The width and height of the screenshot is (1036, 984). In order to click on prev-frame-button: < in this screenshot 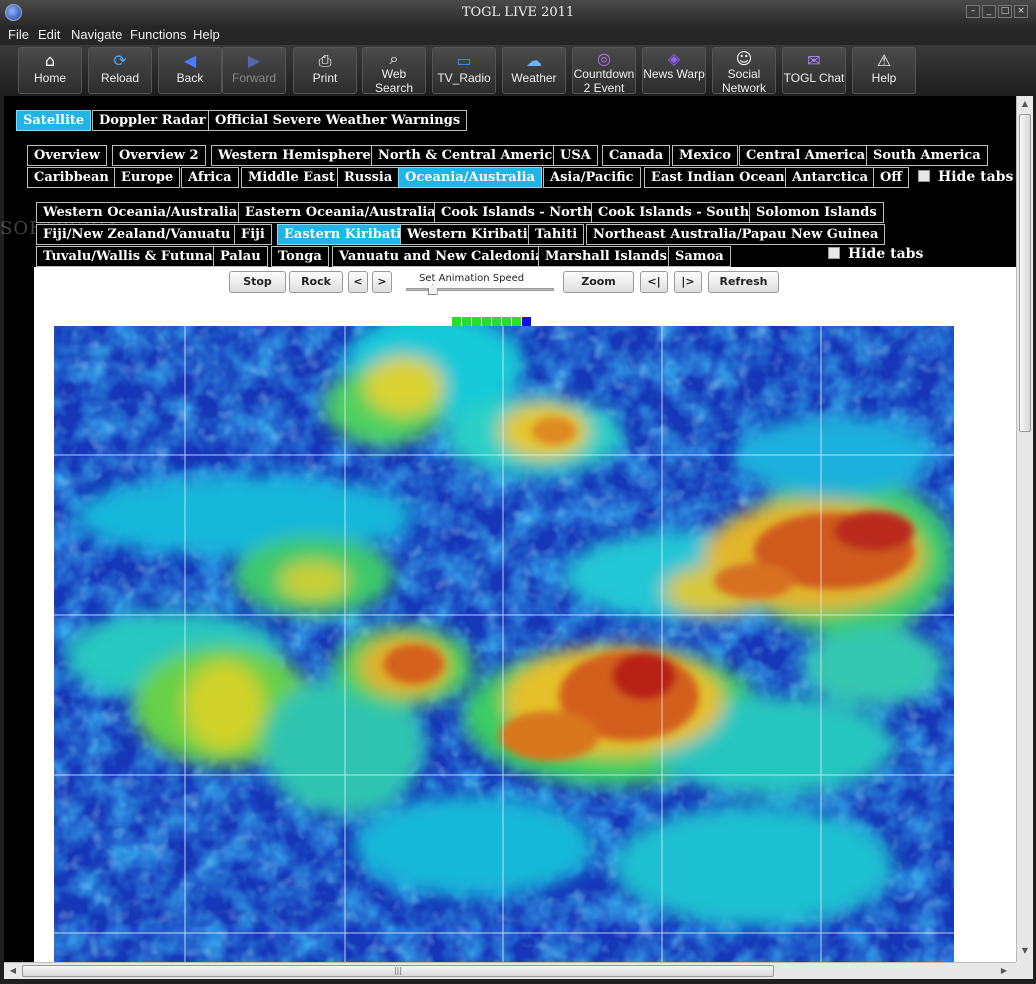, I will do `click(358, 282)`.